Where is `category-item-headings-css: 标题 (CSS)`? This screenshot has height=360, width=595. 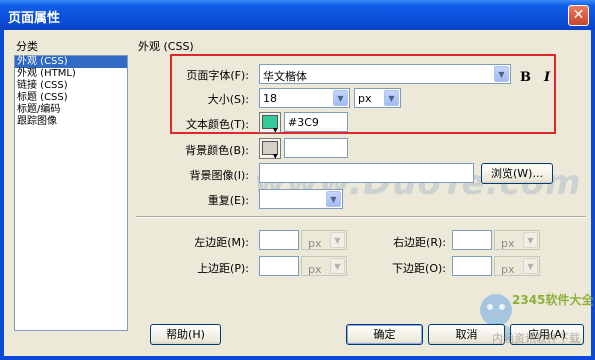
category-item-headings-css: 标题 (CSS) is located at coordinates (71, 98).